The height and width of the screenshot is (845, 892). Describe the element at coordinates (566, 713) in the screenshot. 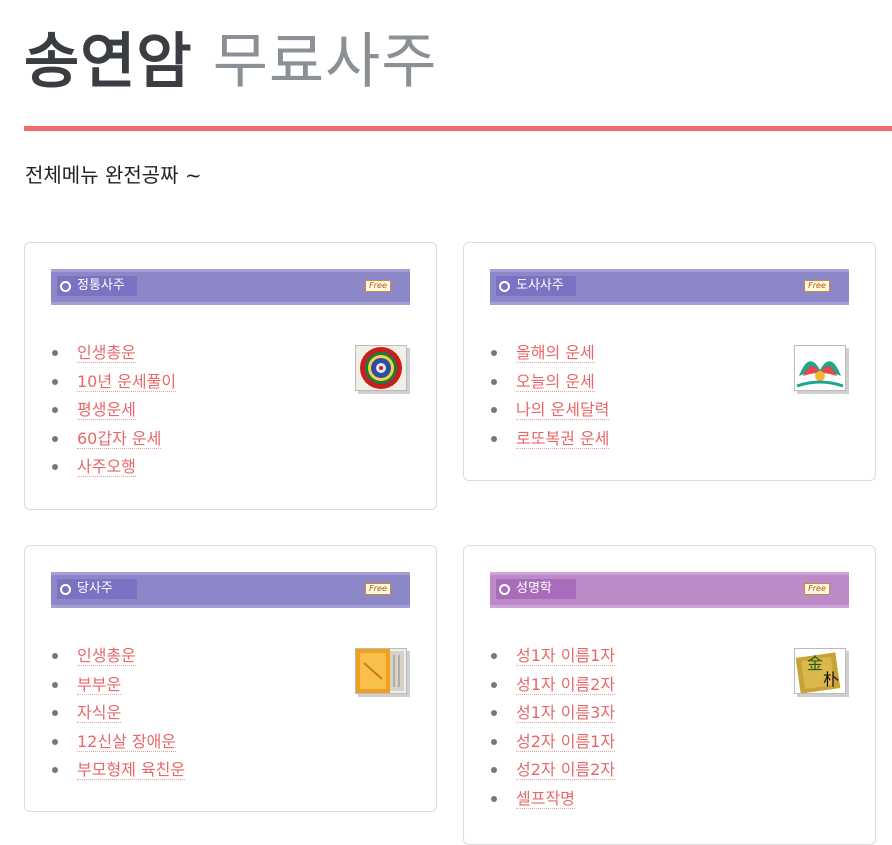

I see `menu-link: 성1자 이름3자` at that location.